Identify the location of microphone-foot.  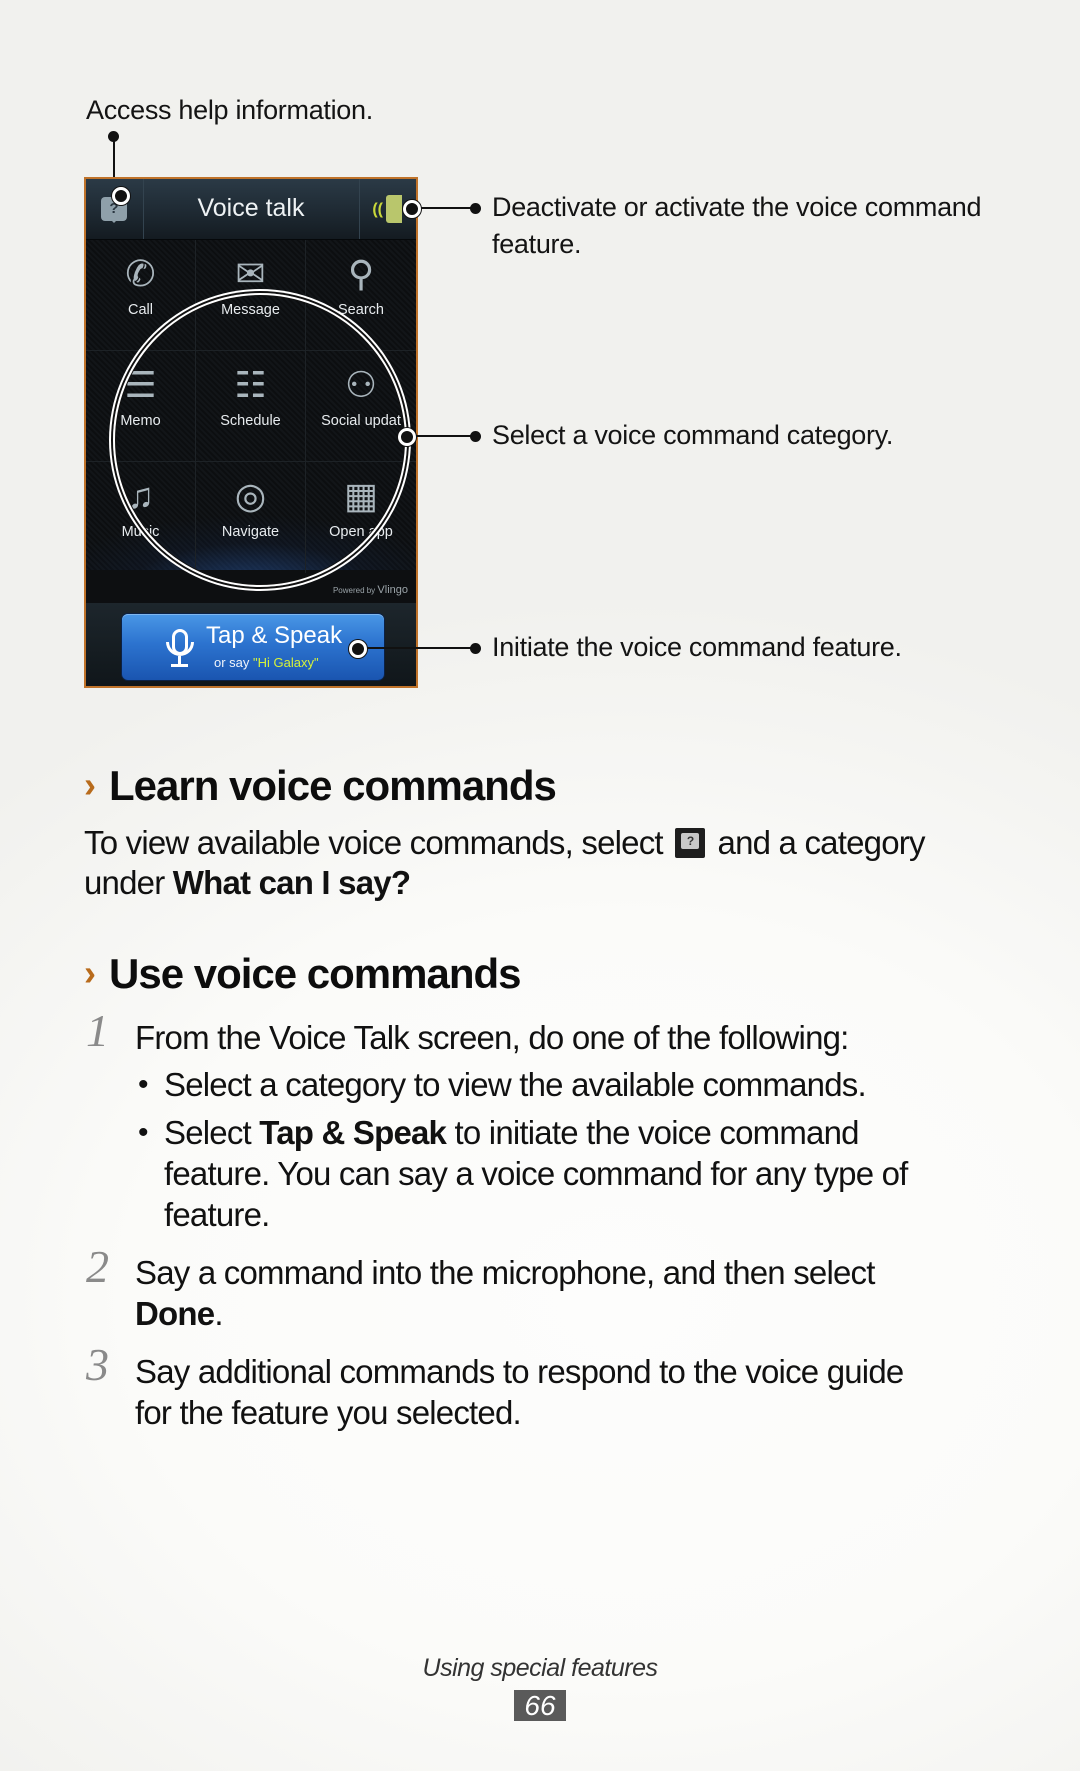
(179, 665).